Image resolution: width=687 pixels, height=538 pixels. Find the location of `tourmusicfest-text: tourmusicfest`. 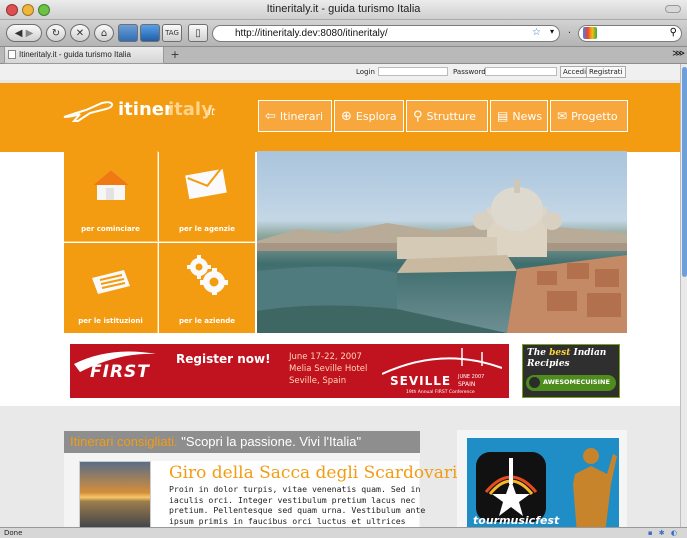

tourmusicfest-text: tourmusicfest is located at coordinates (516, 520).